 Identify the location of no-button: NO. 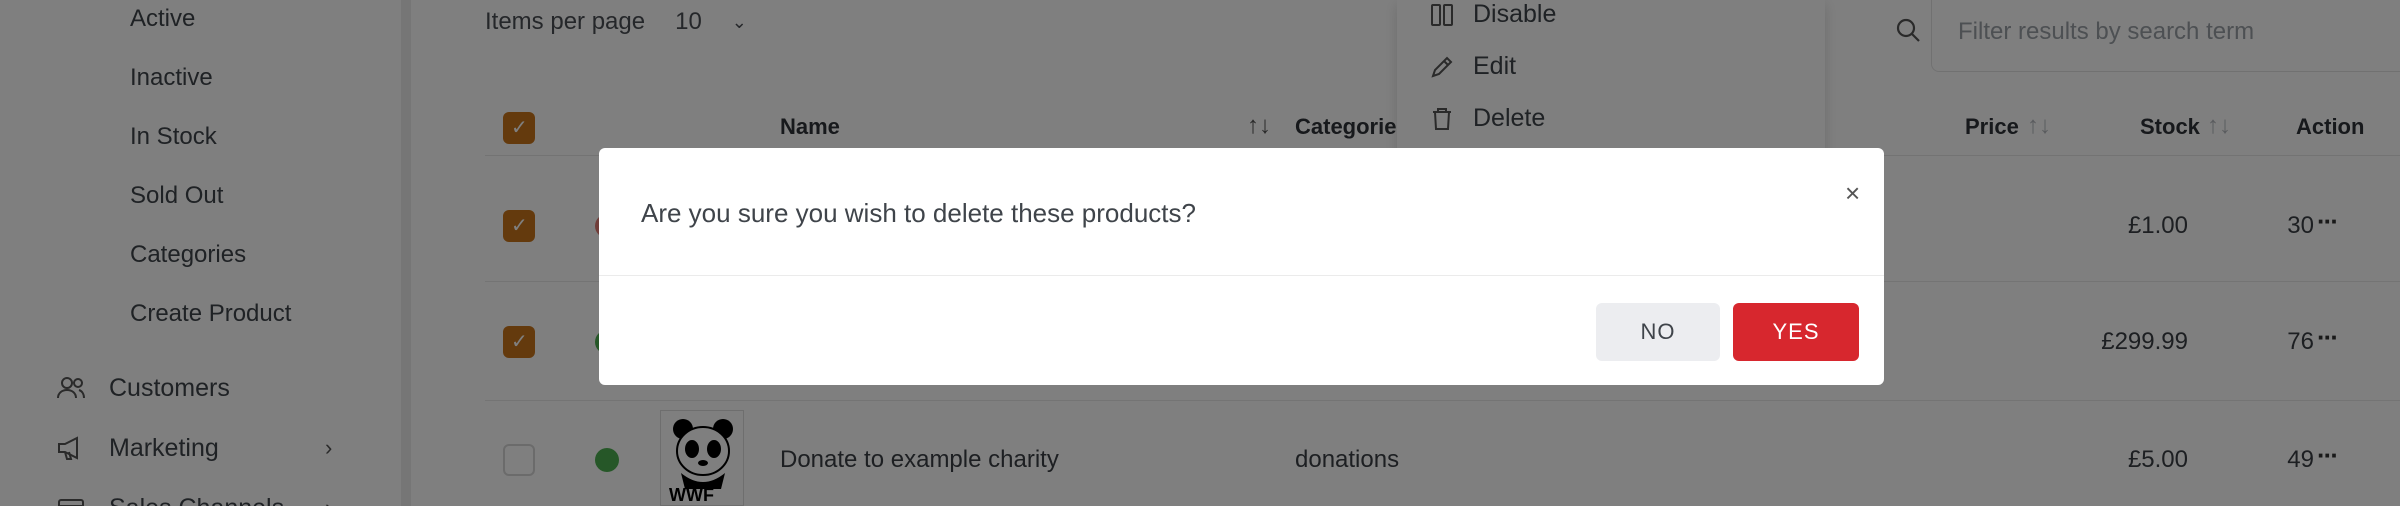
(1658, 332).